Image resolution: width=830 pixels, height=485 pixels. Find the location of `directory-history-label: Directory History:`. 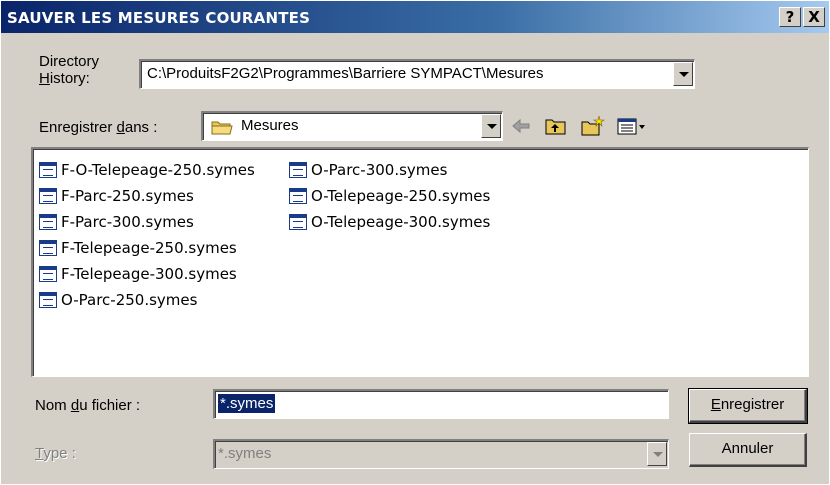

directory-history-label: Directory History: is located at coordinates (69, 70).